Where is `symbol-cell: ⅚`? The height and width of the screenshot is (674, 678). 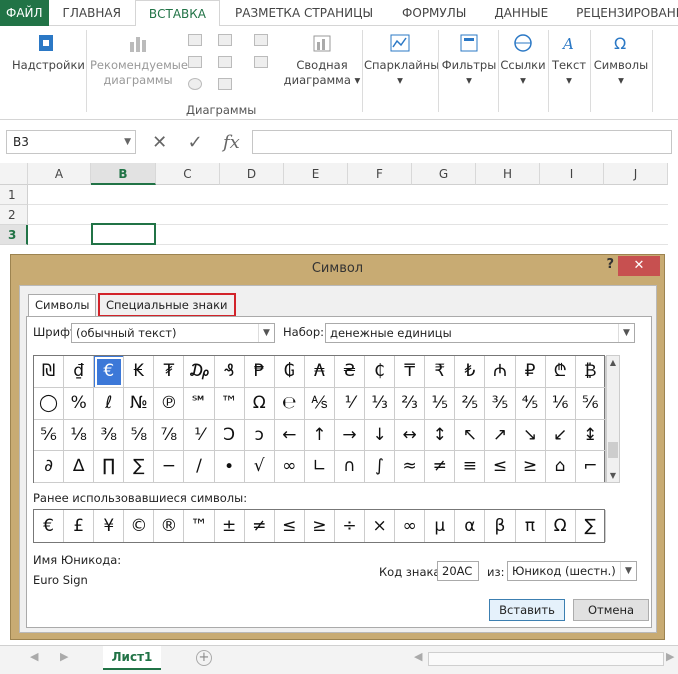 symbol-cell: ⅚ is located at coordinates (49, 435).